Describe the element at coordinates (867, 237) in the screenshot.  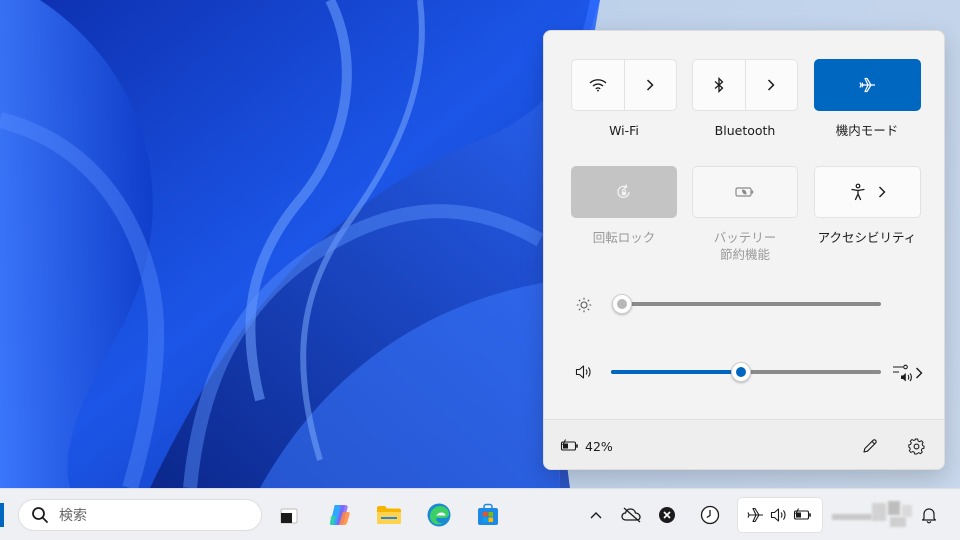
I see `accessibility-label: アクセシビリティ` at that location.